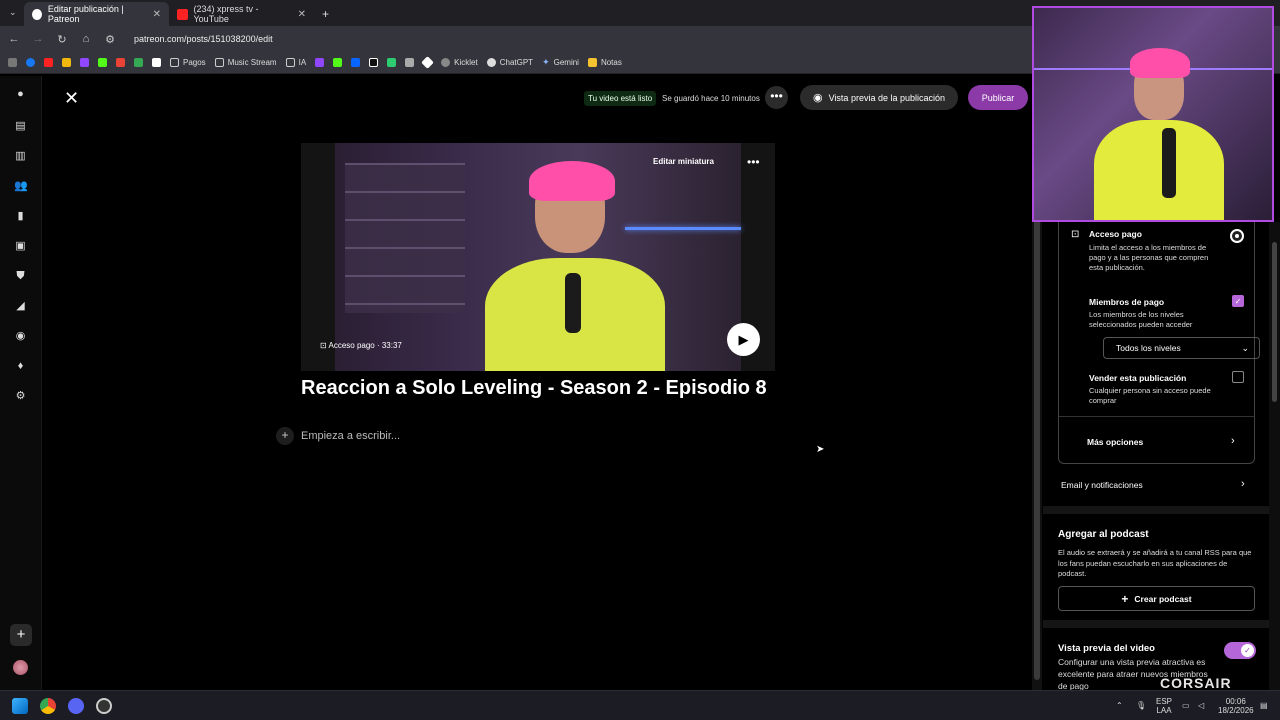 Image resolution: width=1280 pixels, height=720 pixels. I want to click on new-tab-button: +, so click(325, 14).